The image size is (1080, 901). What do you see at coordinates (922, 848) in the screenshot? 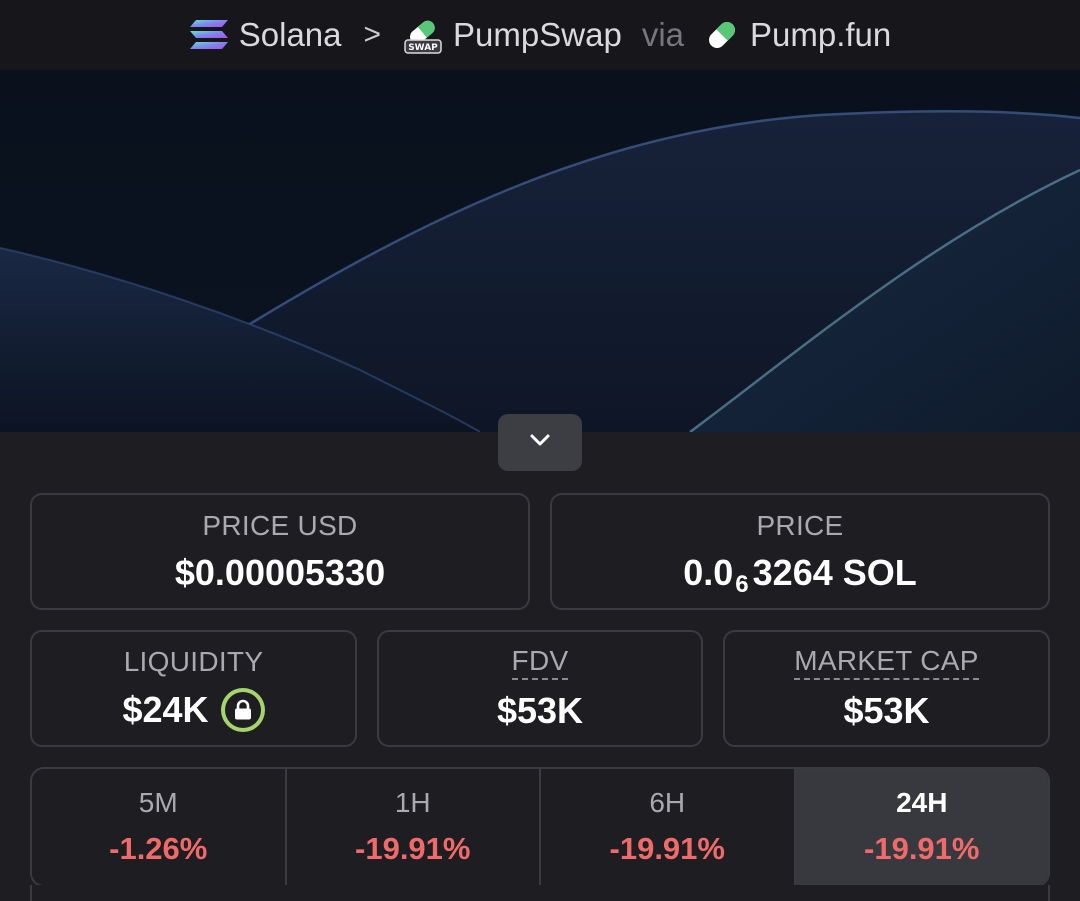
I see `tab-24h-change: -19.91%` at bounding box center [922, 848].